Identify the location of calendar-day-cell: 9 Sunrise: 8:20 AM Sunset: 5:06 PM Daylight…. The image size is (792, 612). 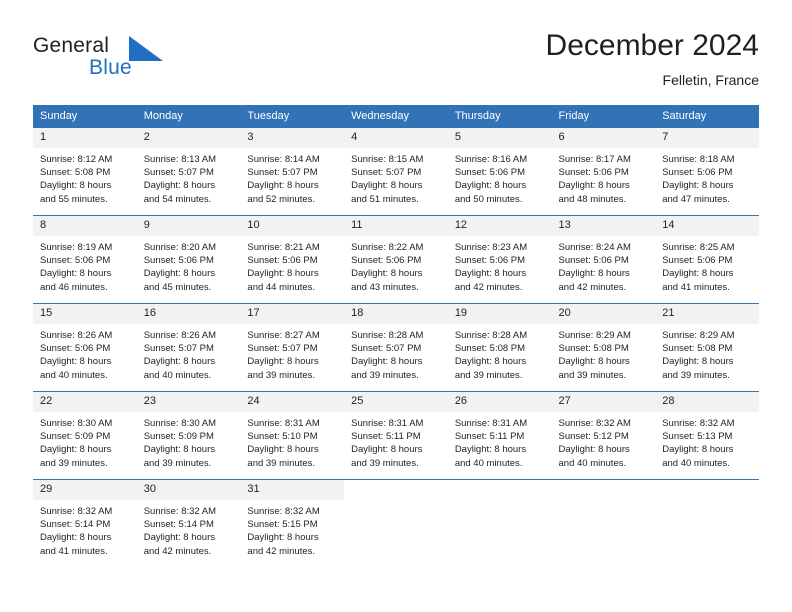
(188, 259).